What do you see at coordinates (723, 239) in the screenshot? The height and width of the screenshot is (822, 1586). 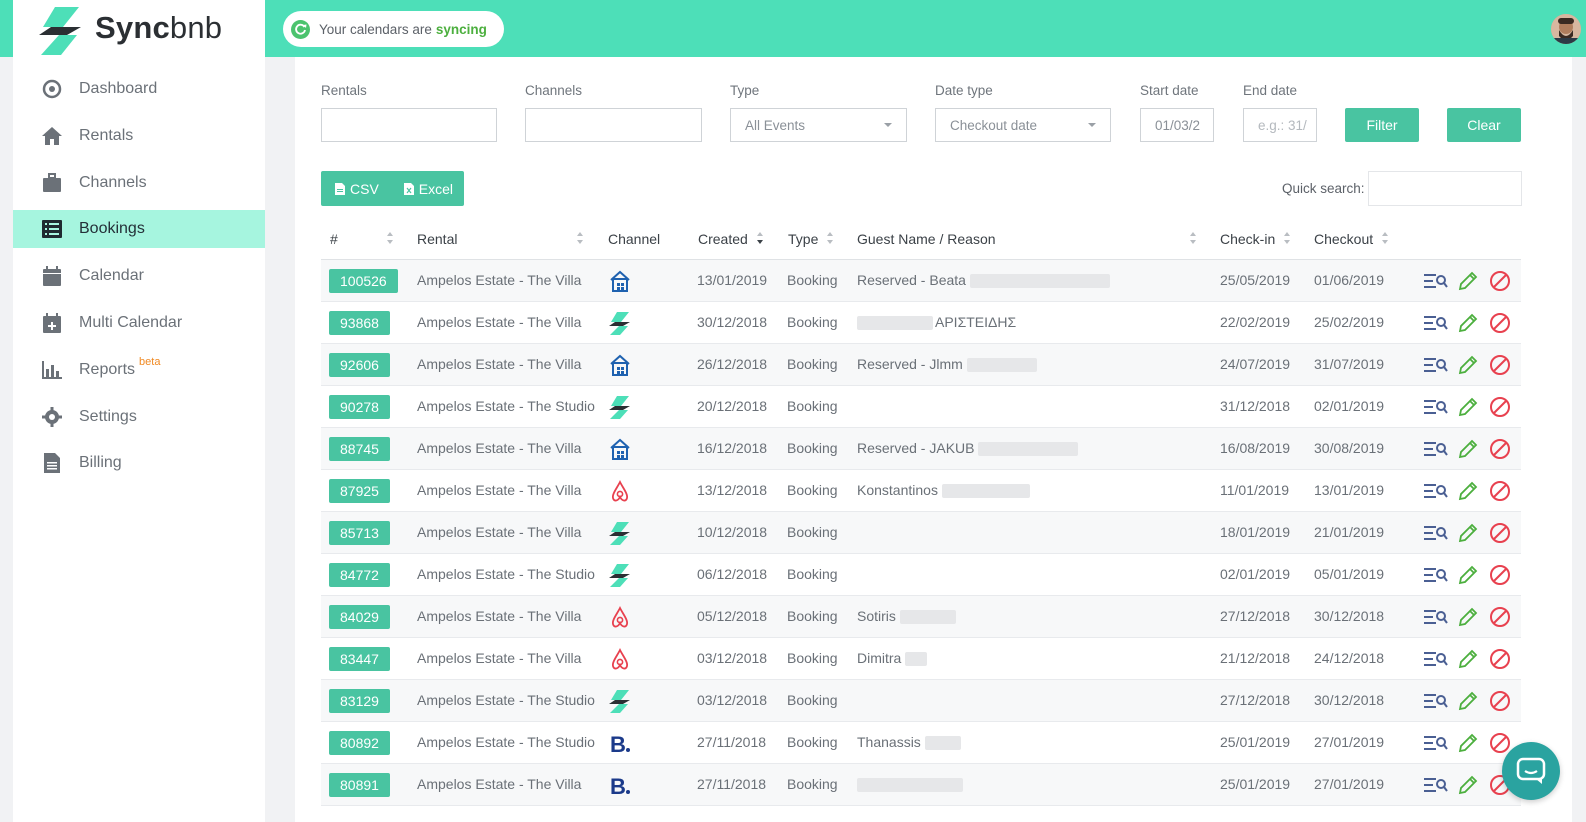 I see `column-header-created: Created` at bounding box center [723, 239].